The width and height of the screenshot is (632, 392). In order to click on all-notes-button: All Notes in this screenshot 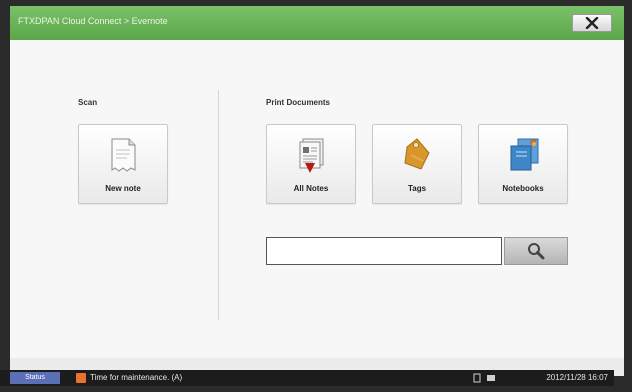, I will do `click(311, 164)`.